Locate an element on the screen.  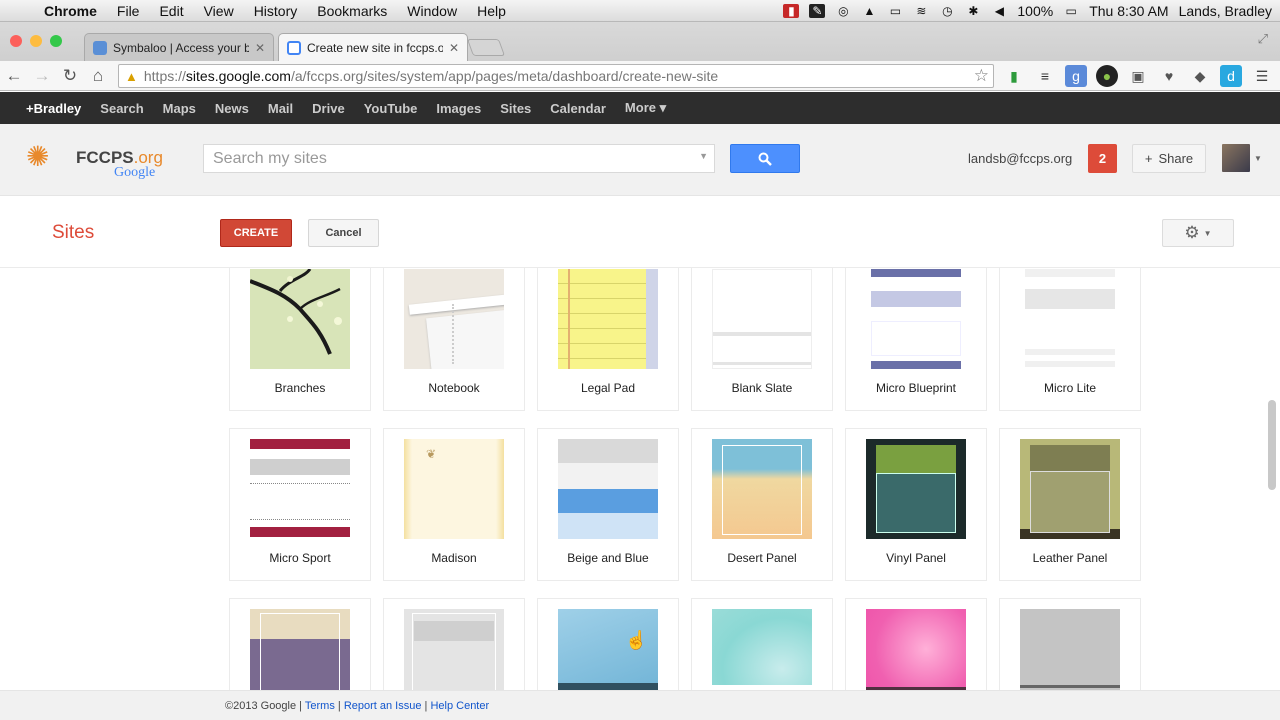
forward-icon: → is located at coordinates (42, 76).